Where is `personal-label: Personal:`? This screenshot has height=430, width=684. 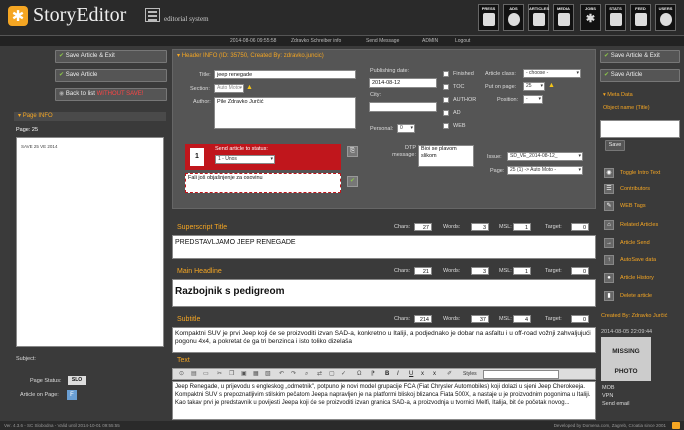 personal-label: Personal: is located at coordinates (382, 129).